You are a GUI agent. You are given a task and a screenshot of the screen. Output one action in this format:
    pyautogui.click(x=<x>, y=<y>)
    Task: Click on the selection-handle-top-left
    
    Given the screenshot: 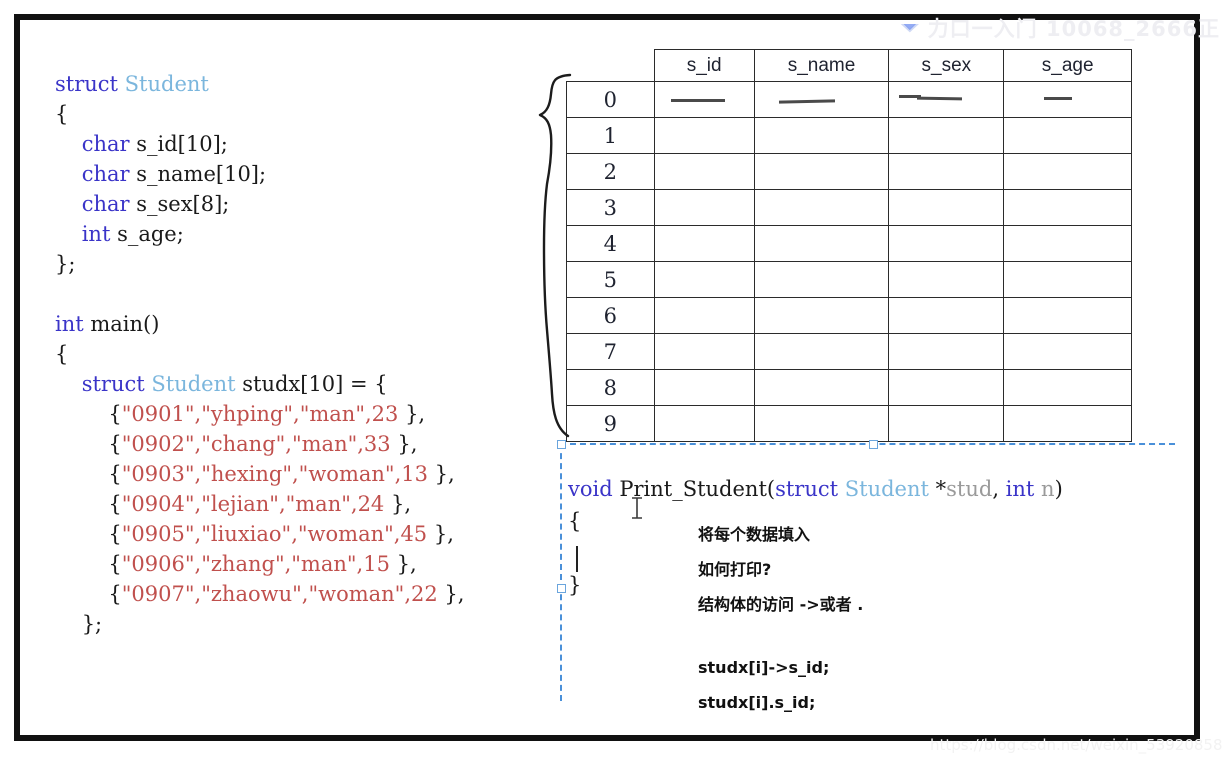 What is the action you would take?
    pyautogui.click(x=561, y=444)
    